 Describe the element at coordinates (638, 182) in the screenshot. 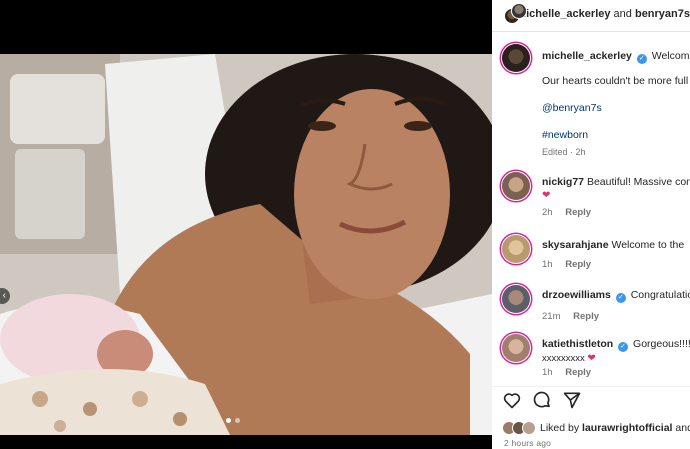

I see `comment-text: Beautiful! Massive cong` at that location.